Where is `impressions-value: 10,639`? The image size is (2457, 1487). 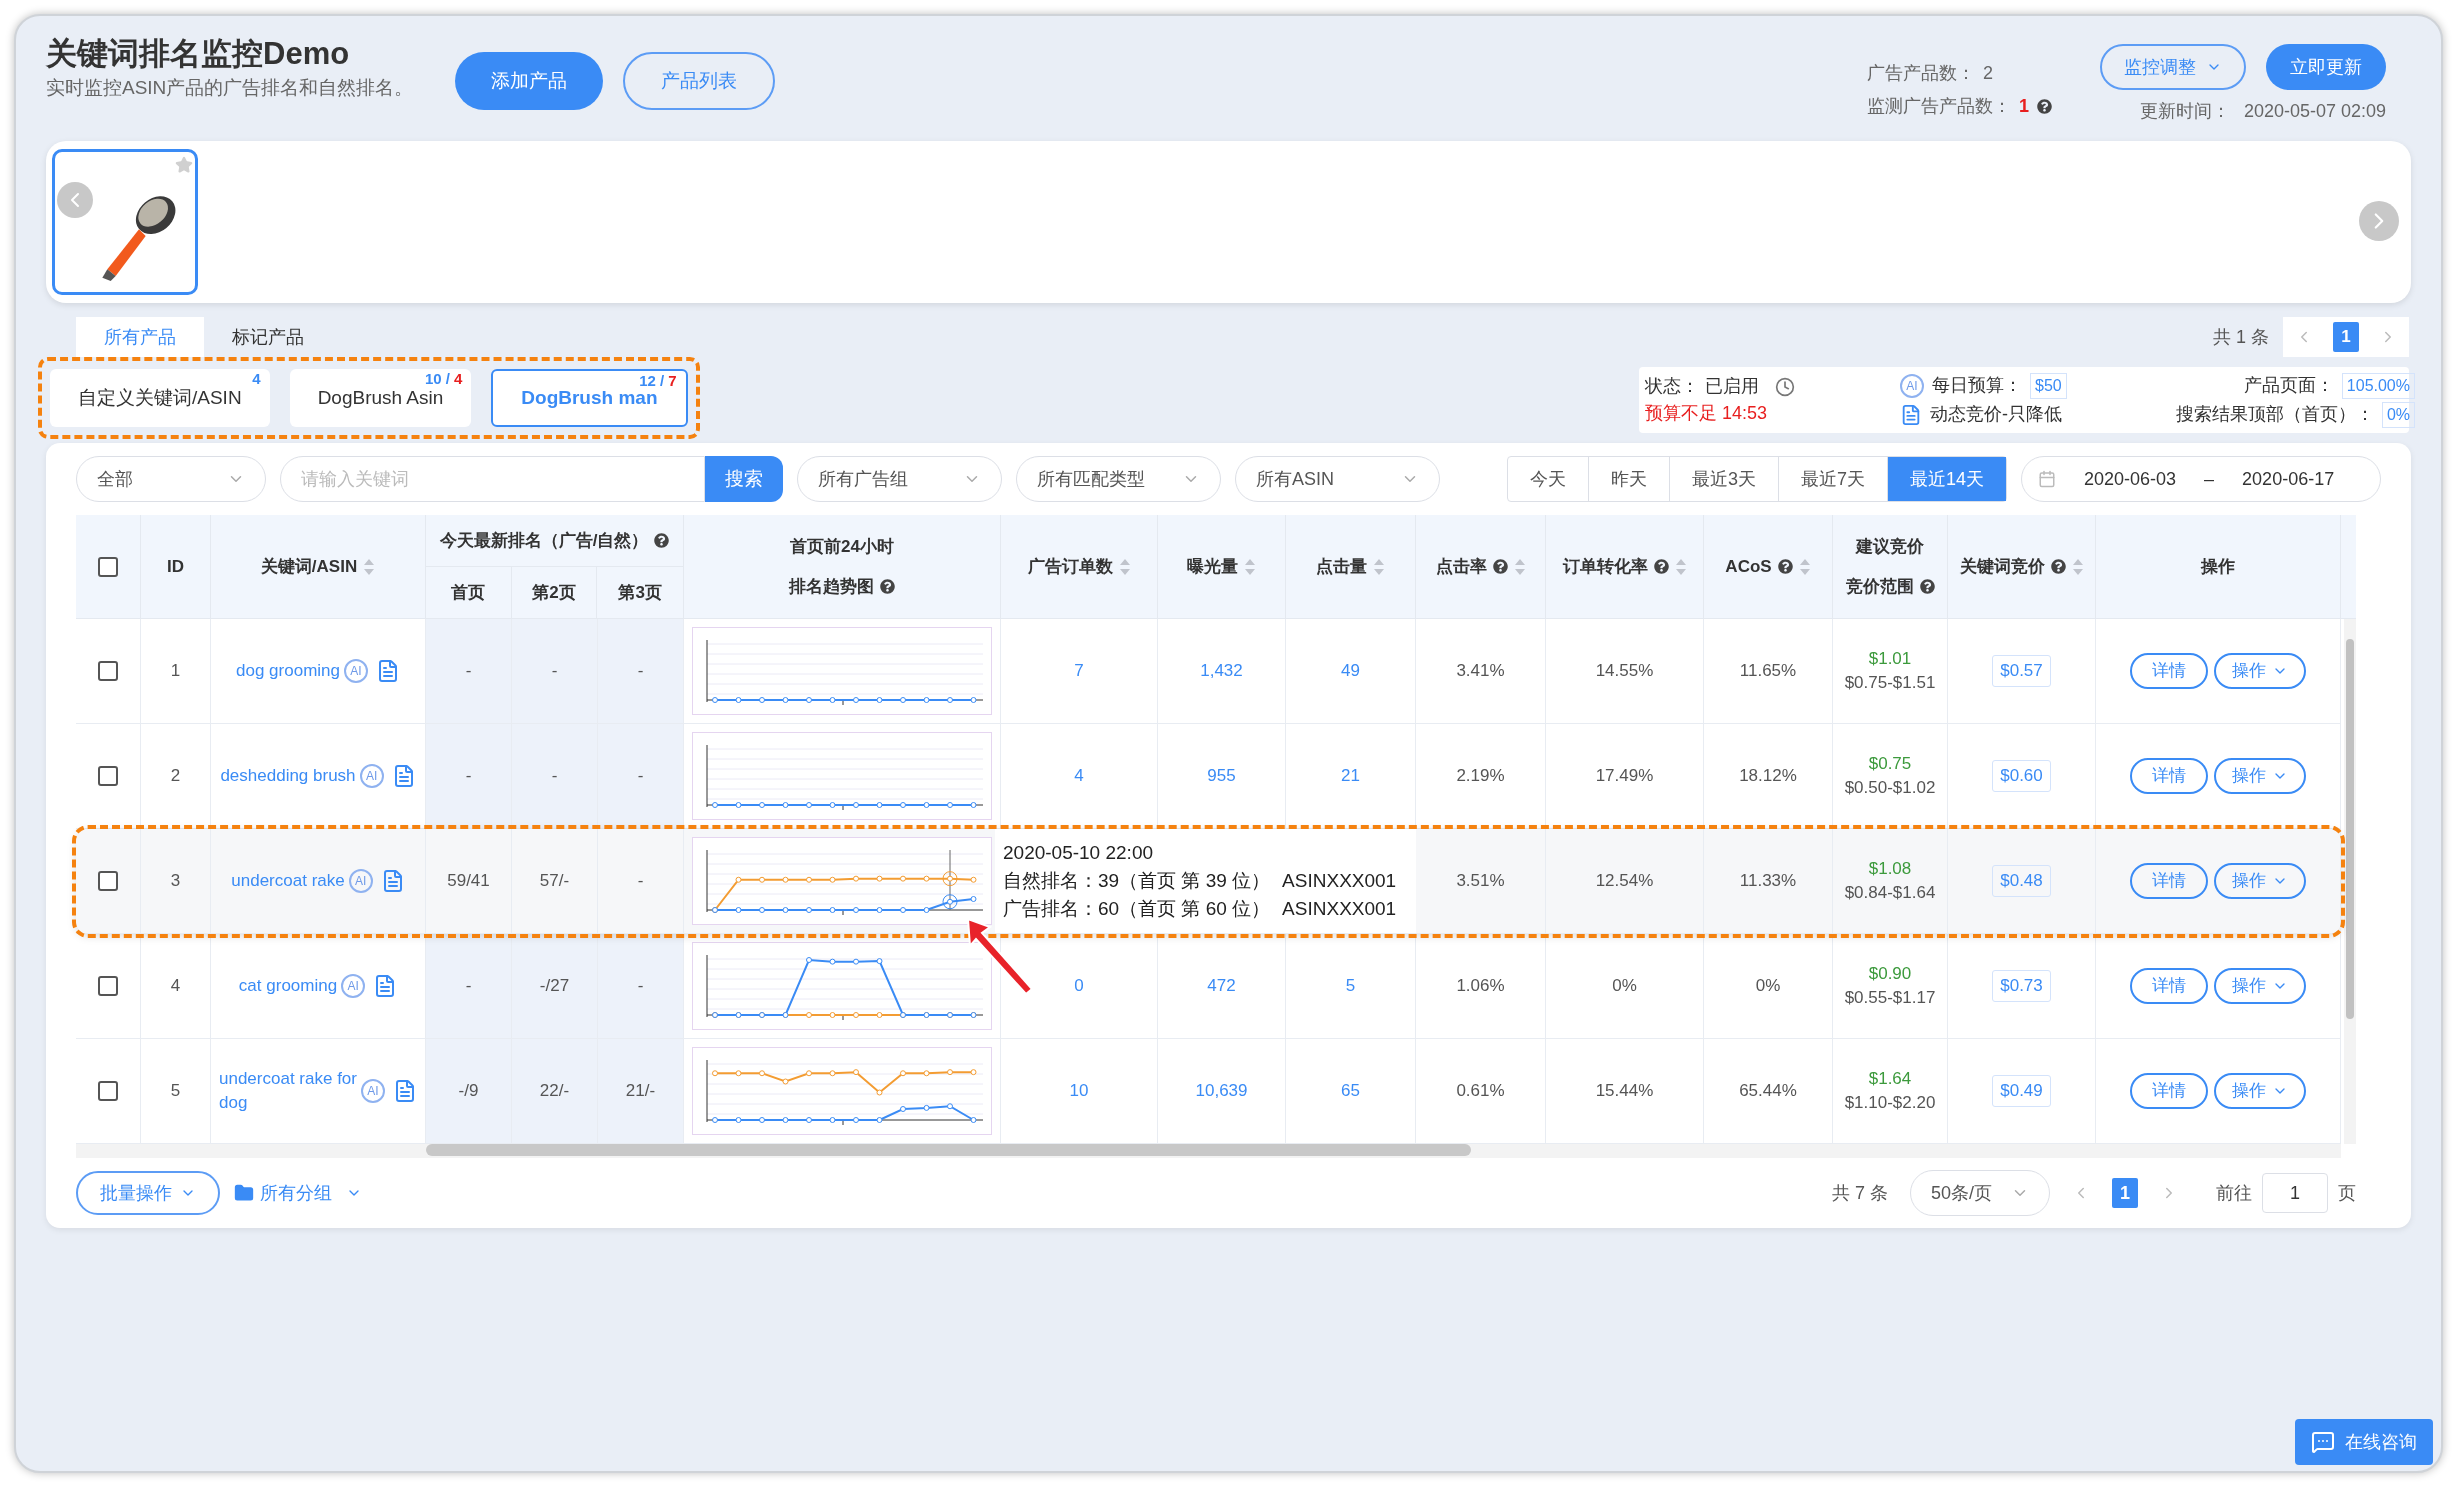
impressions-value: 10,639 is located at coordinates (1221, 1091).